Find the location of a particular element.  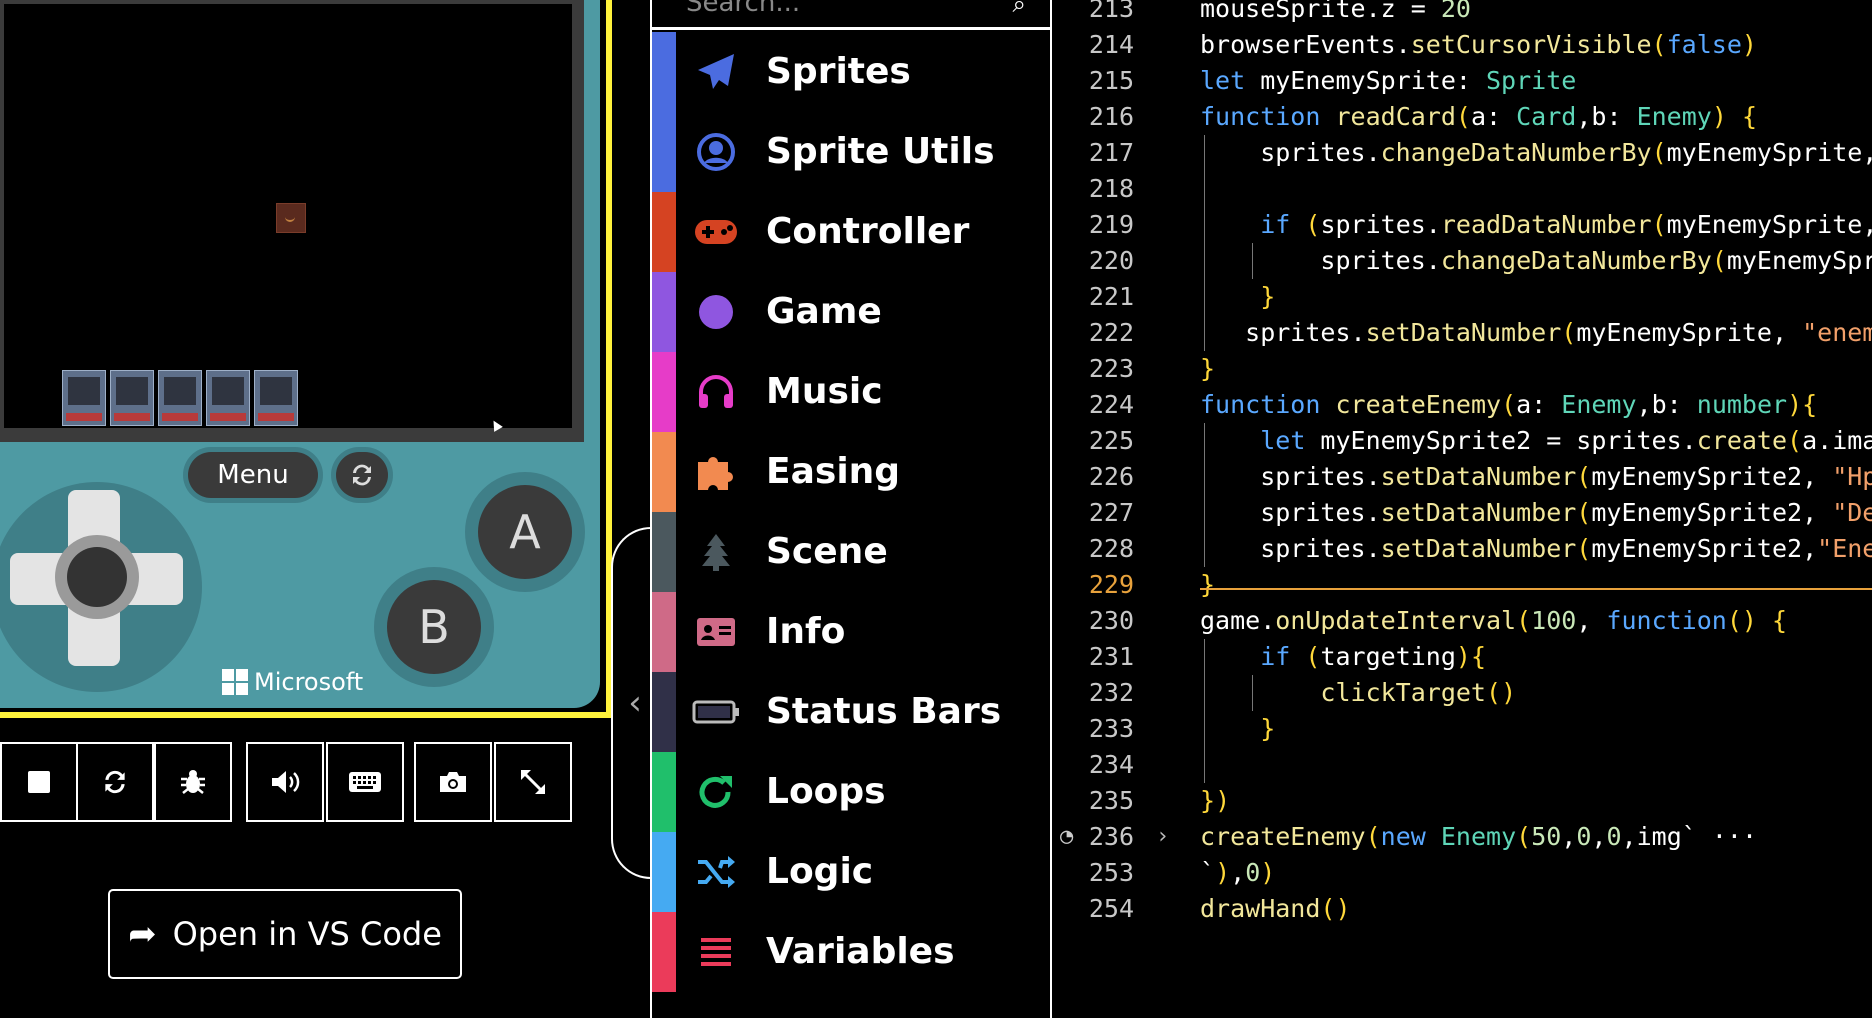

toolbox-category-scene: Scene is located at coordinates (851, 552).